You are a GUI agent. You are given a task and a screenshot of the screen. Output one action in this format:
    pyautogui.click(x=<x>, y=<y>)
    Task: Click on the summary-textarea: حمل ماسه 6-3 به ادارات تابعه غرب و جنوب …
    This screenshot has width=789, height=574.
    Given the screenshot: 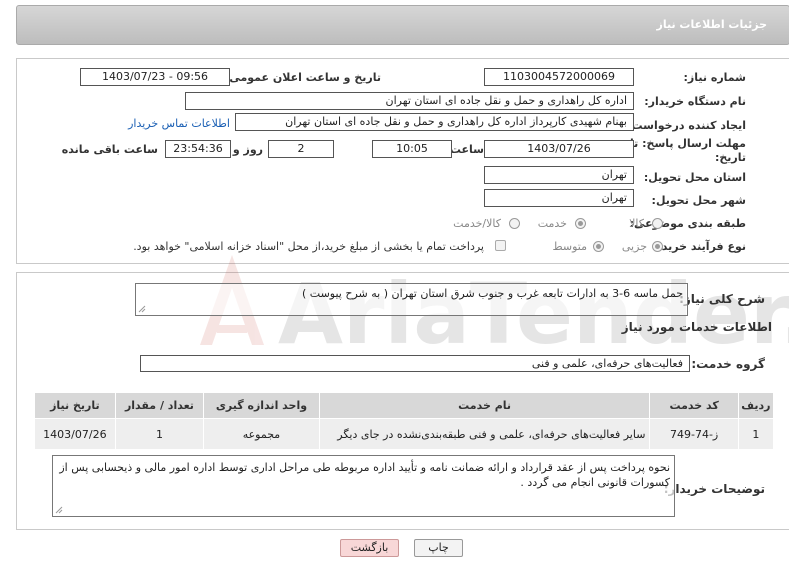 What is the action you would take?
    pyautogui.click(x=411, y=299)
    